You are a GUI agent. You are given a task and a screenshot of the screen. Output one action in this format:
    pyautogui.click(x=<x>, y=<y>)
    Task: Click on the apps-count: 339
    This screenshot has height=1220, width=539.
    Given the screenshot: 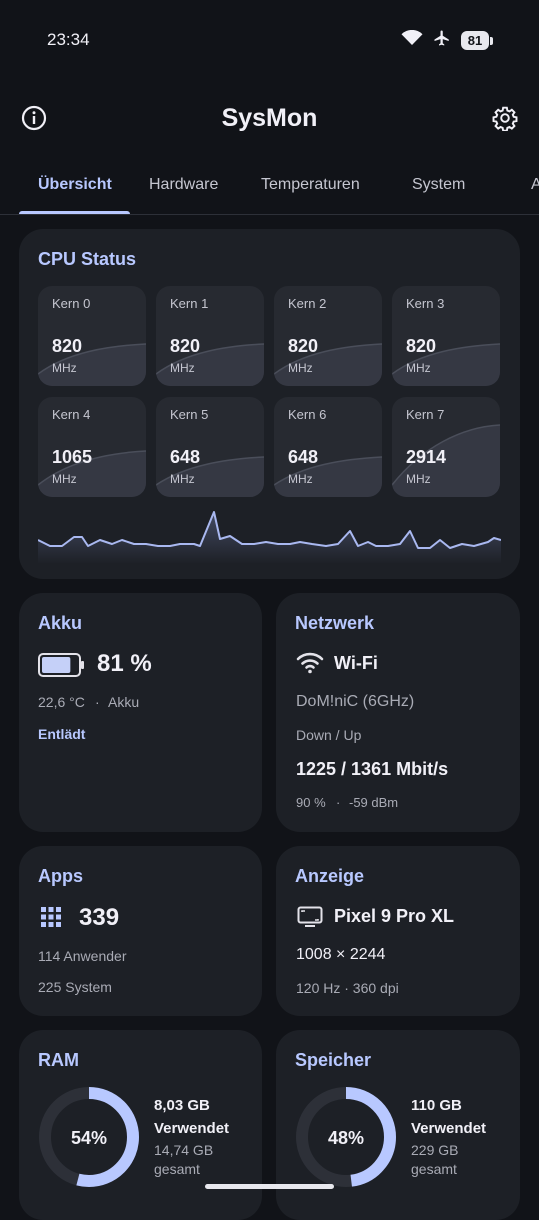 What is the action you would take?
    pyautogui.click(x=99, y=917)
    